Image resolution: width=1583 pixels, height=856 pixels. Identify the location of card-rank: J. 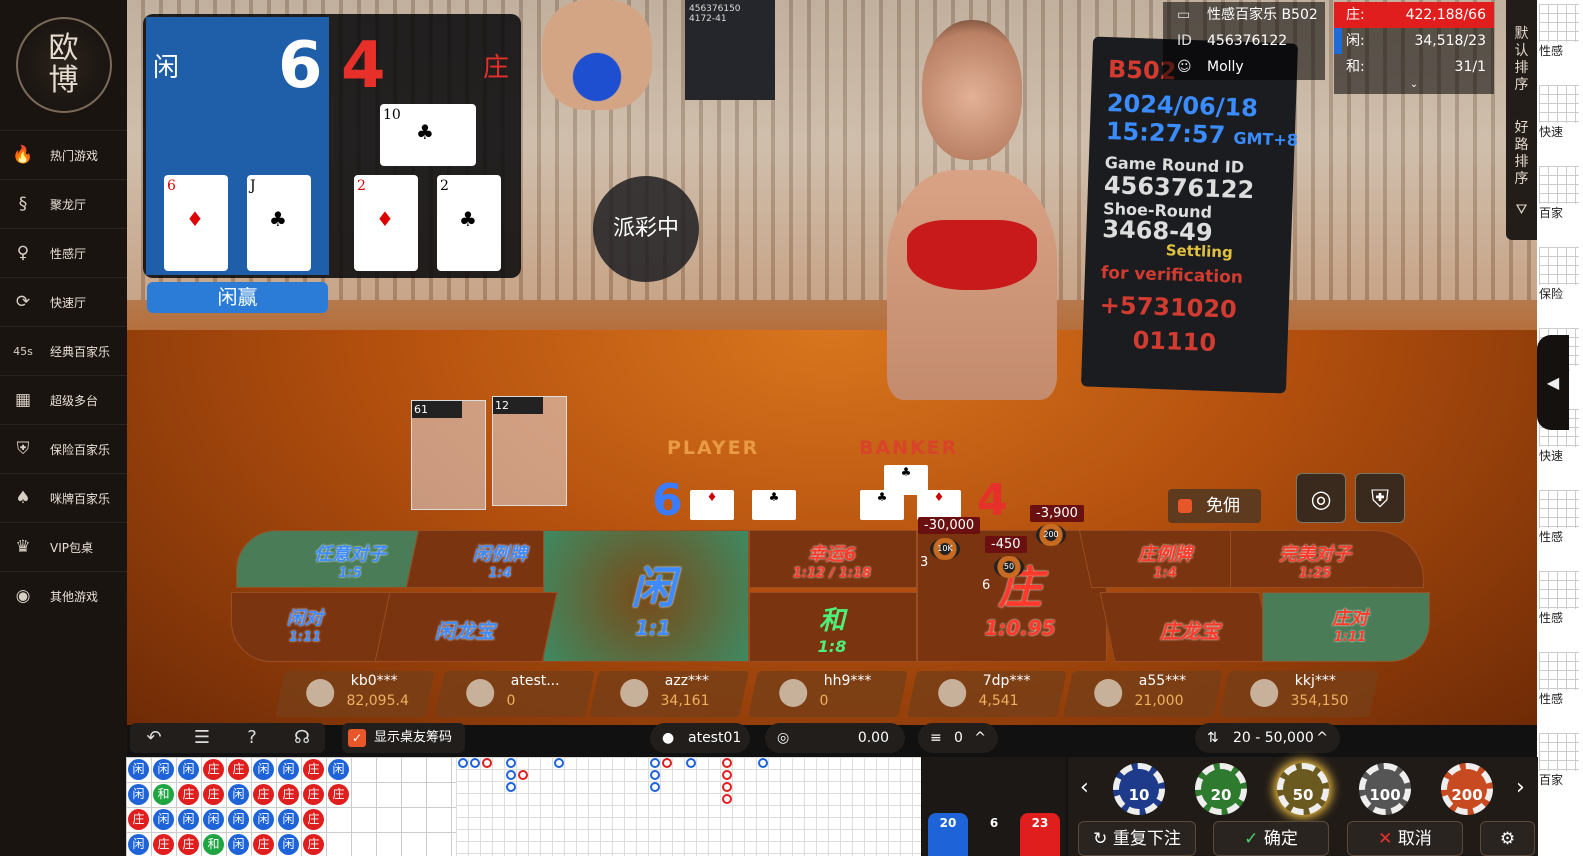
(253, 186).